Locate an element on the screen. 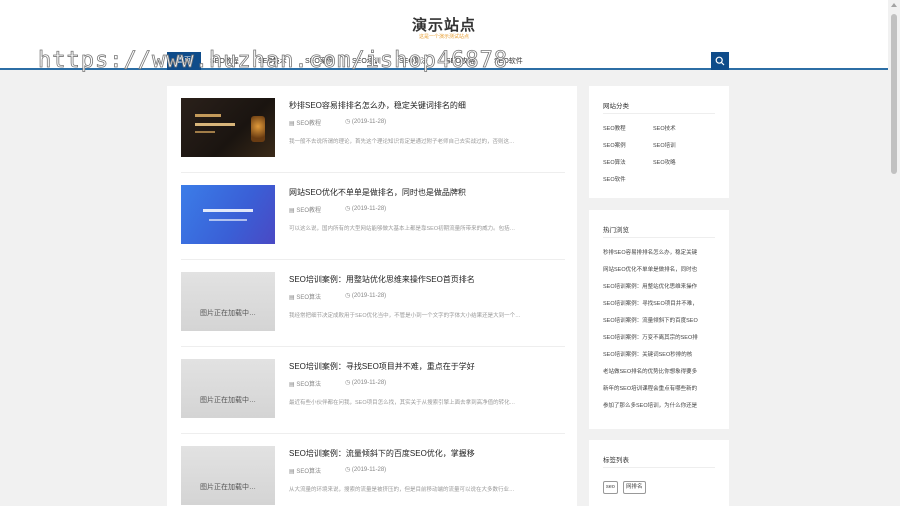  search-icon is located at coordinates (720, 61).